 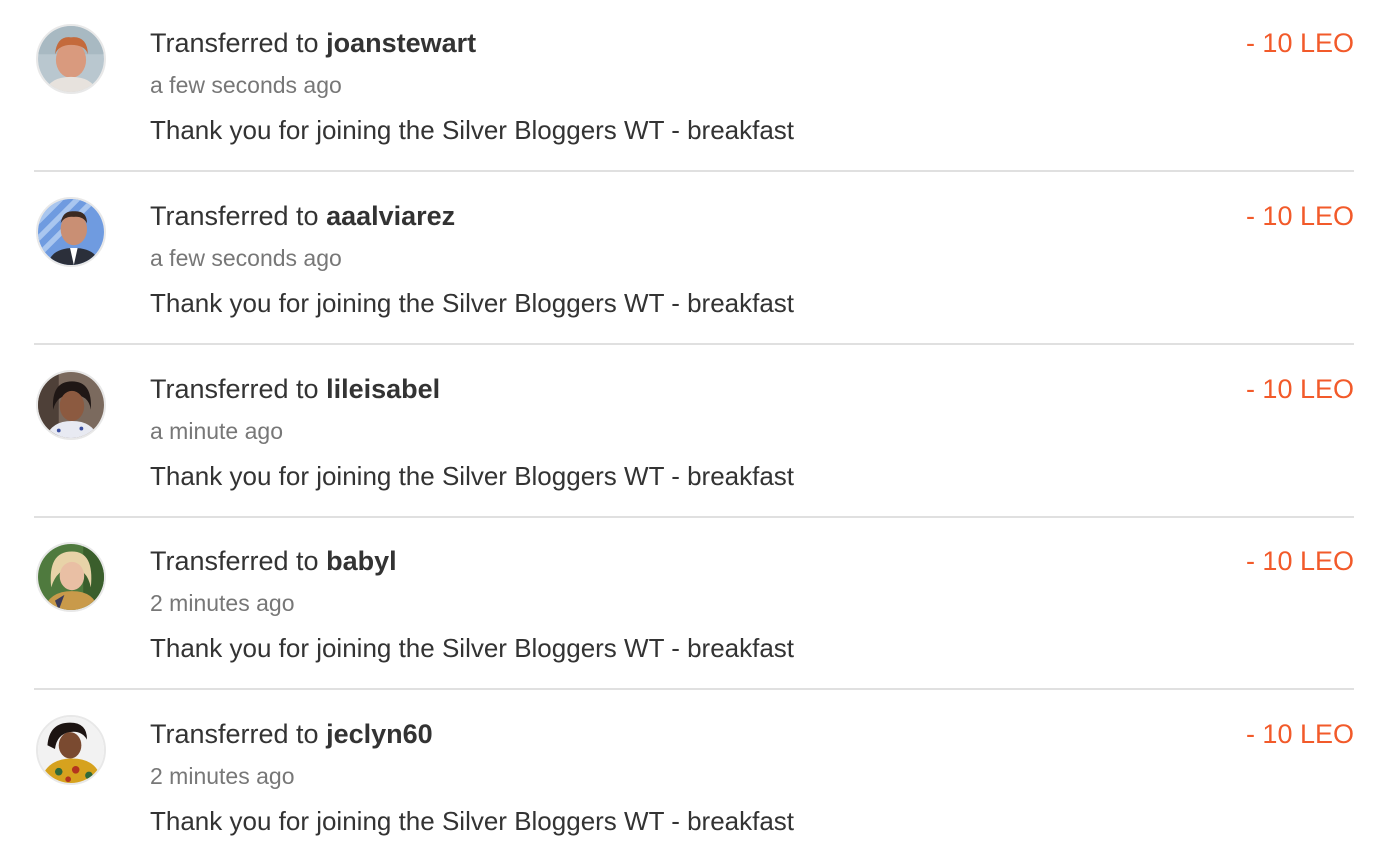 I want to click on transfer-timestamp: a minute ago, so click(x=216, y=431).